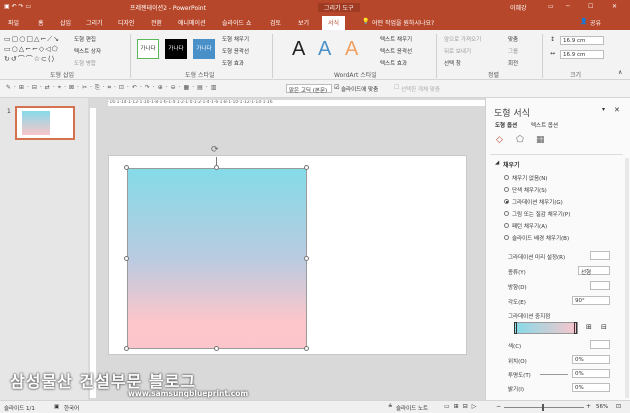  What do you see at coordinates (554, 374) in the screenshot?
I see `transparency-slider` at bounding box center [554, 374].